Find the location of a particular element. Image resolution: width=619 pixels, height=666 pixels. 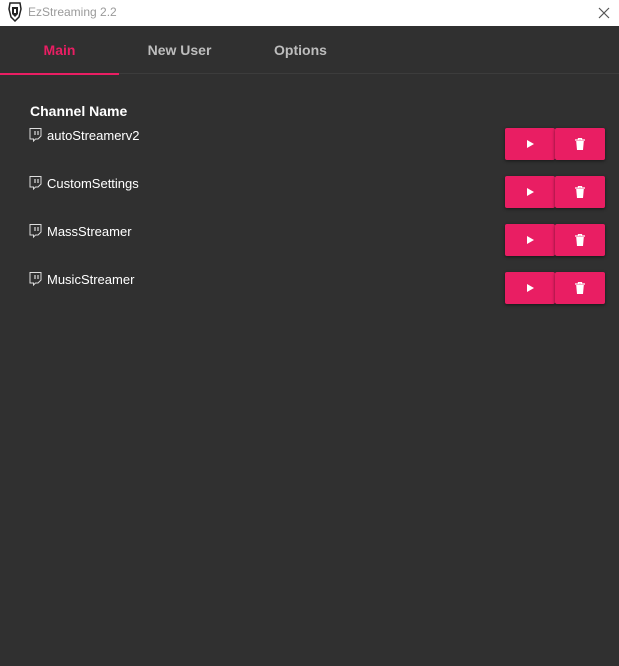

tab-label: Main is located at coordinates (59, 50).